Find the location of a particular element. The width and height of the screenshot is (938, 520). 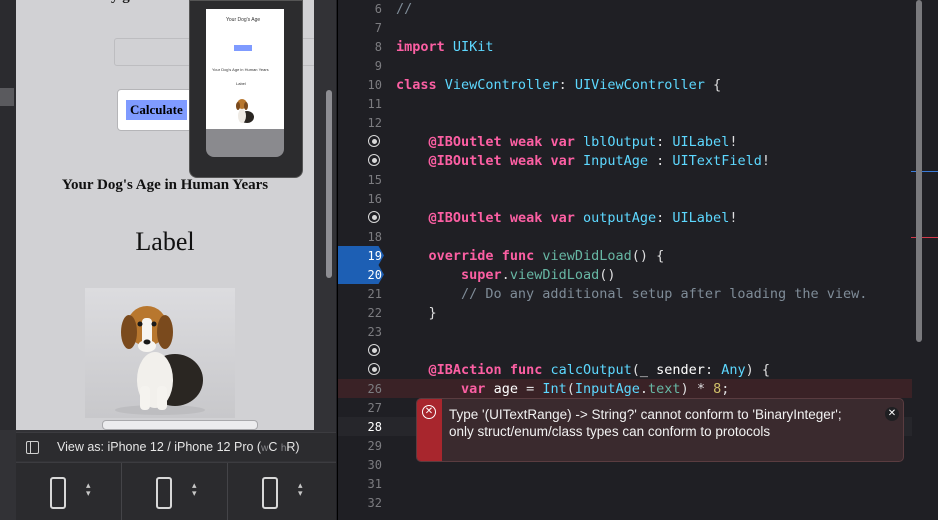

line-number: 6 is located at coordinates (378, 9).